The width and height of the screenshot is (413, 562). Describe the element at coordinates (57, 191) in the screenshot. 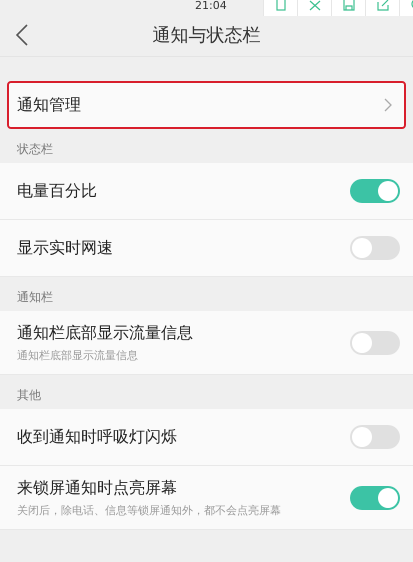

I see `setting-label: 电量百分比` at that location.